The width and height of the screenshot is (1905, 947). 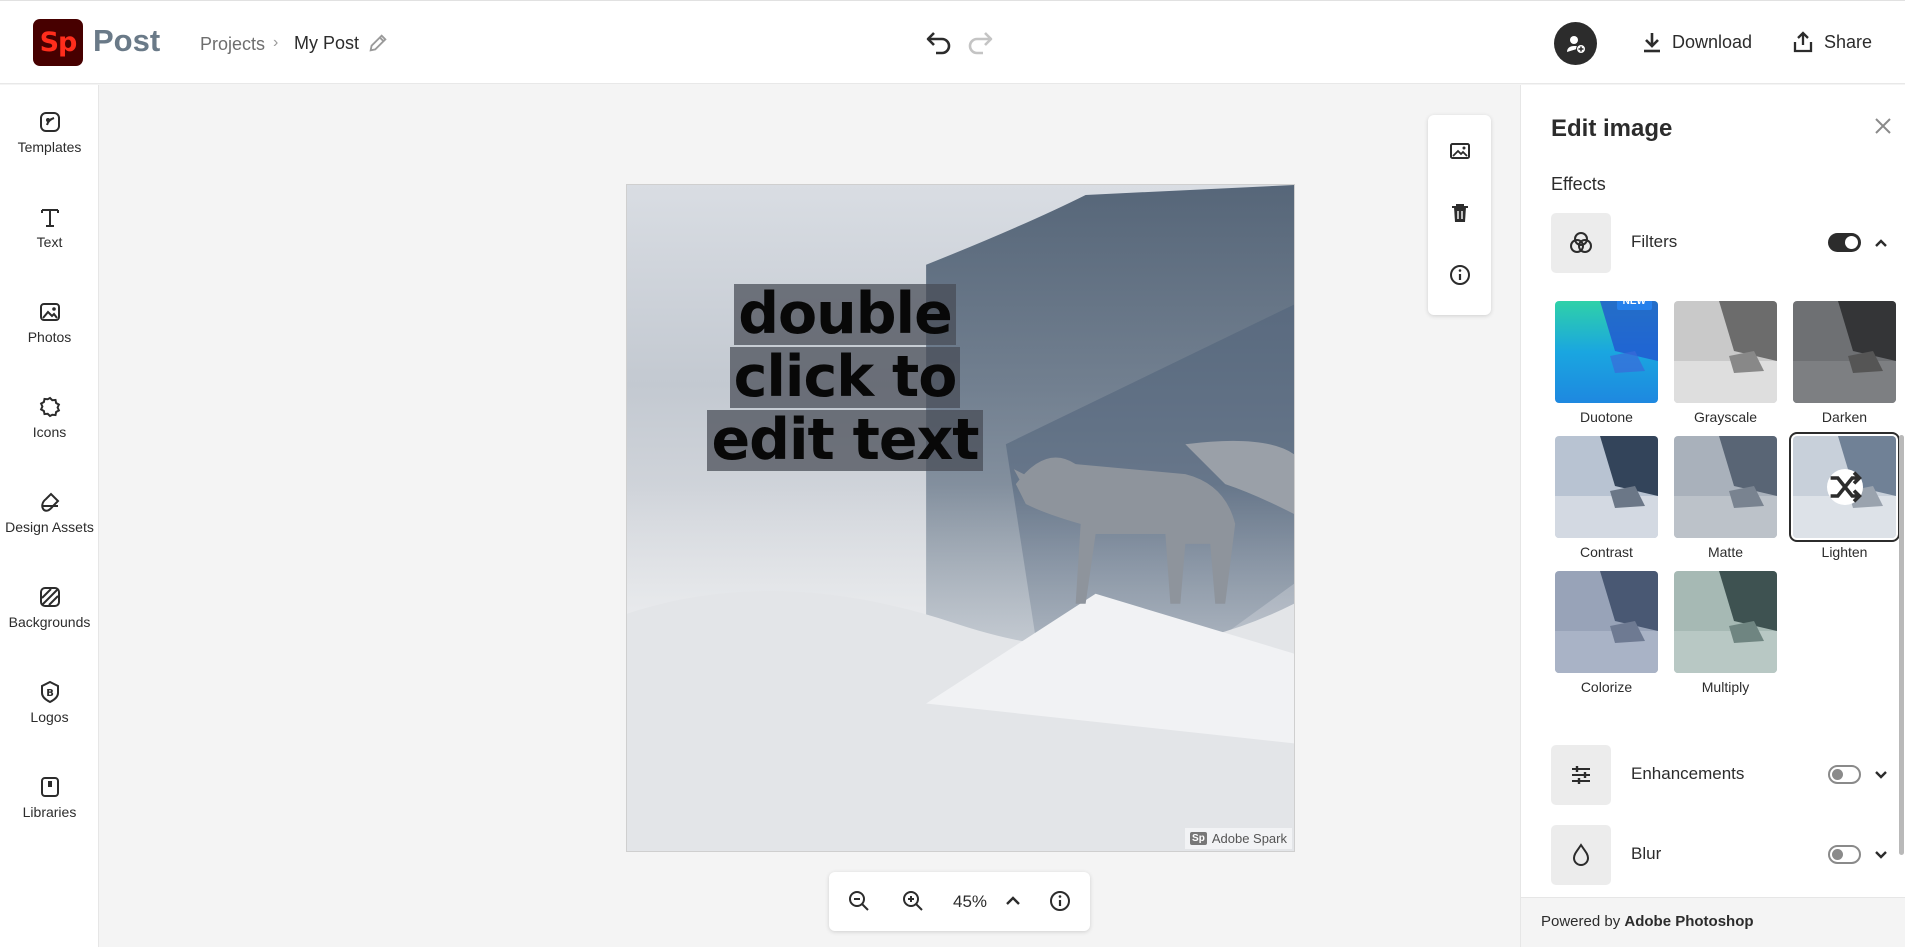 What do you see at coordinates (1725, 417) in the screenshot?
I see `filter-label: Grayscale` at bounding box center [1725, 417].